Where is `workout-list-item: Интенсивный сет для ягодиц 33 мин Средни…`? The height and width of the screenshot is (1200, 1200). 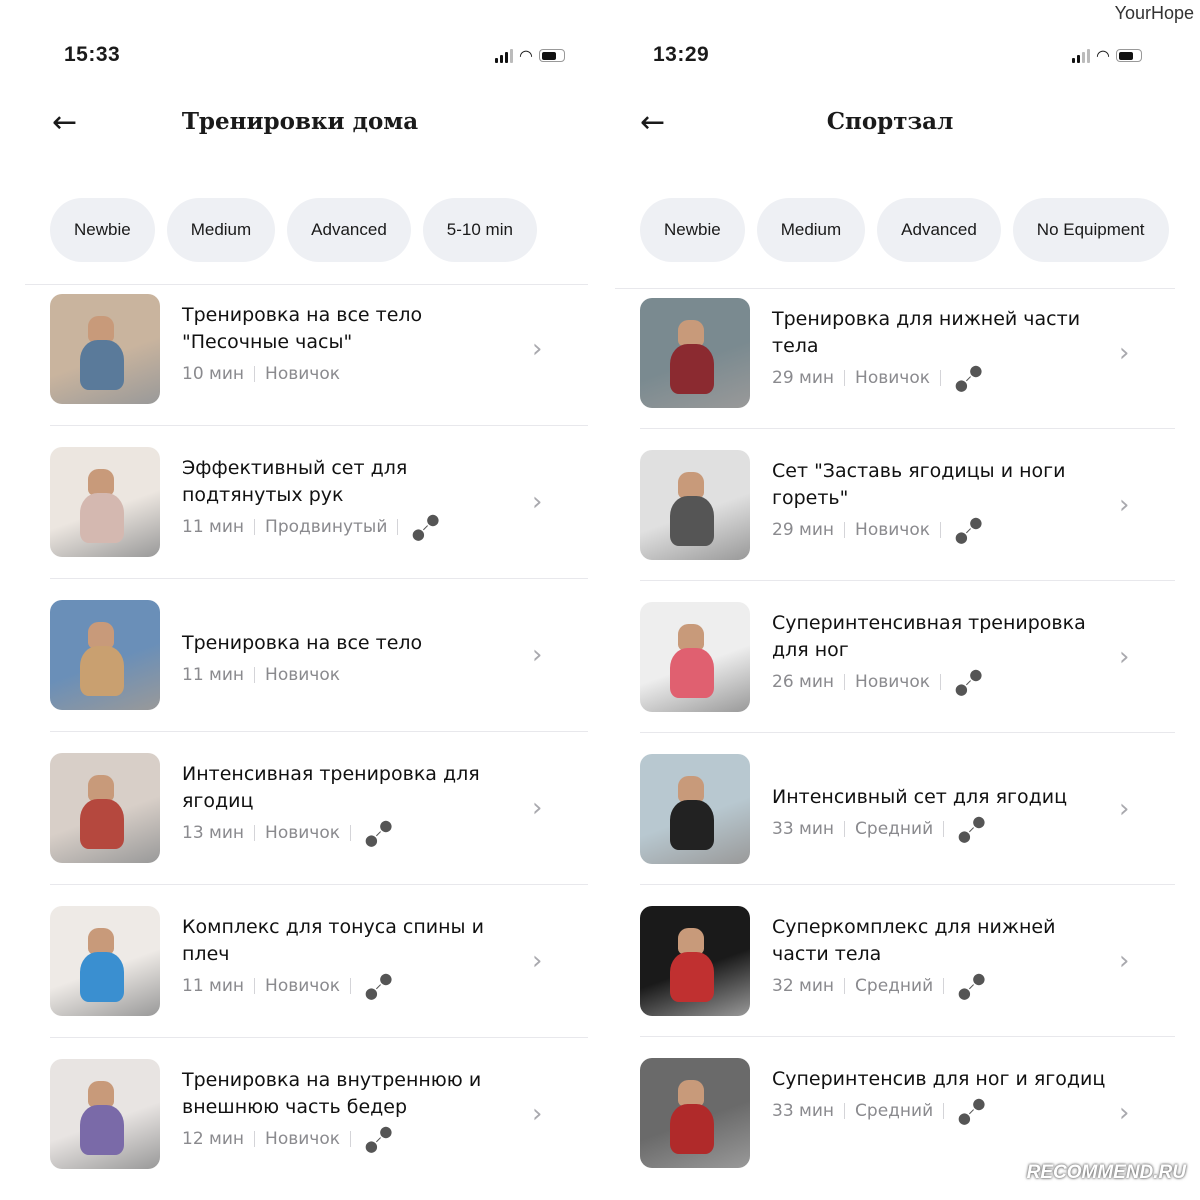 workout-list-item: Интенсивный сет для ягодиц 33 мин Средни… is located at coordinates (907, 809).